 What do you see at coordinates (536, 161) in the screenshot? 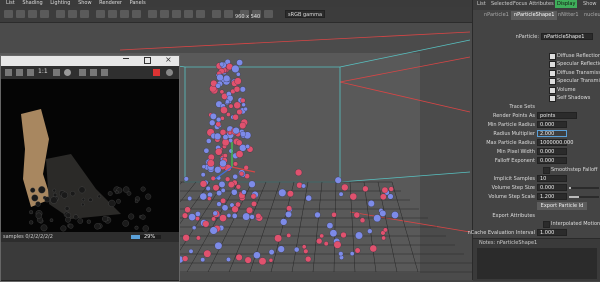
I see `particle-field-row: Falloff Exponent 0.000` at bounding box center [536, 161].